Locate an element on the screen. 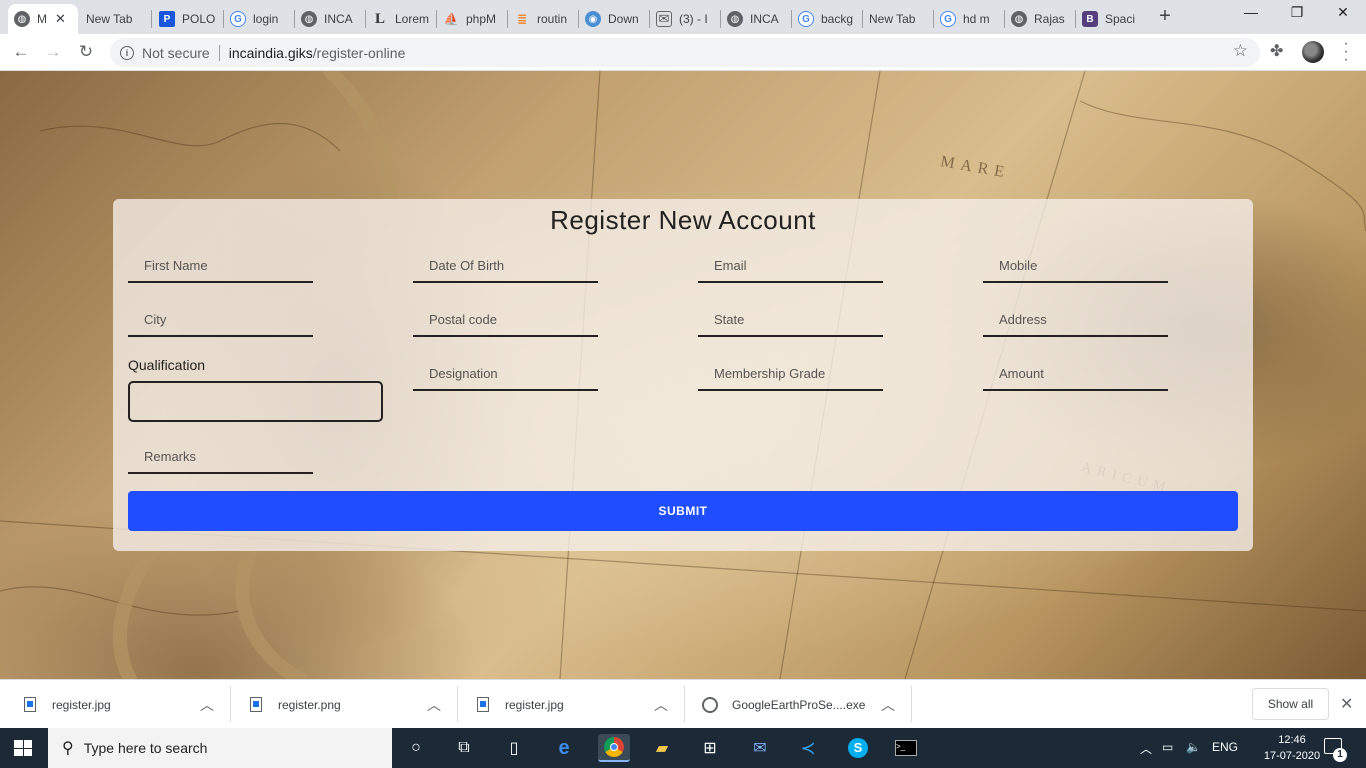  phpmyadmin-icon: ⛵ is located at coordinates (451, 19).